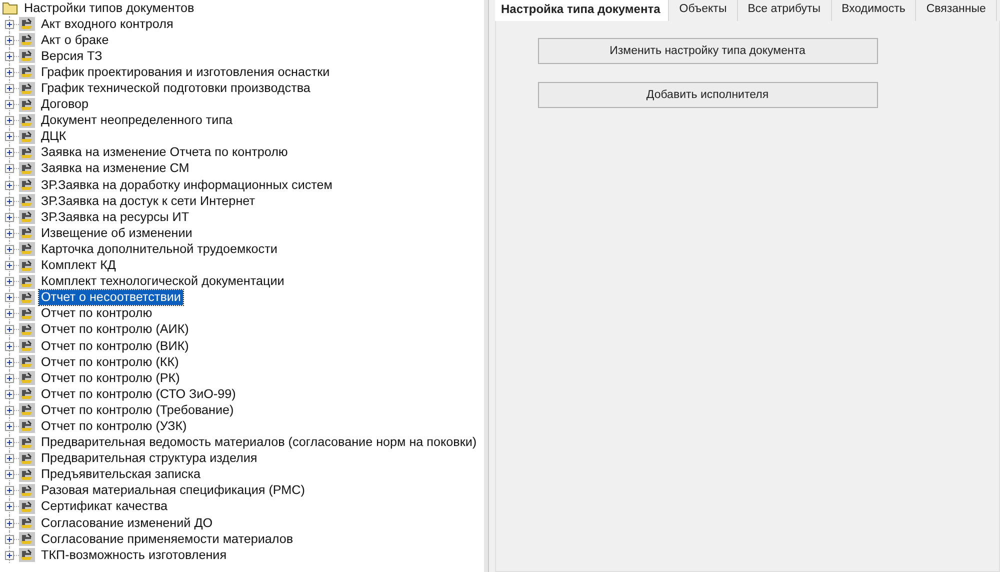 This screenshot has width=1000, height=572. I want to click on tree-item: Разовая материальная спецификация (РМС), so click(173, 490).